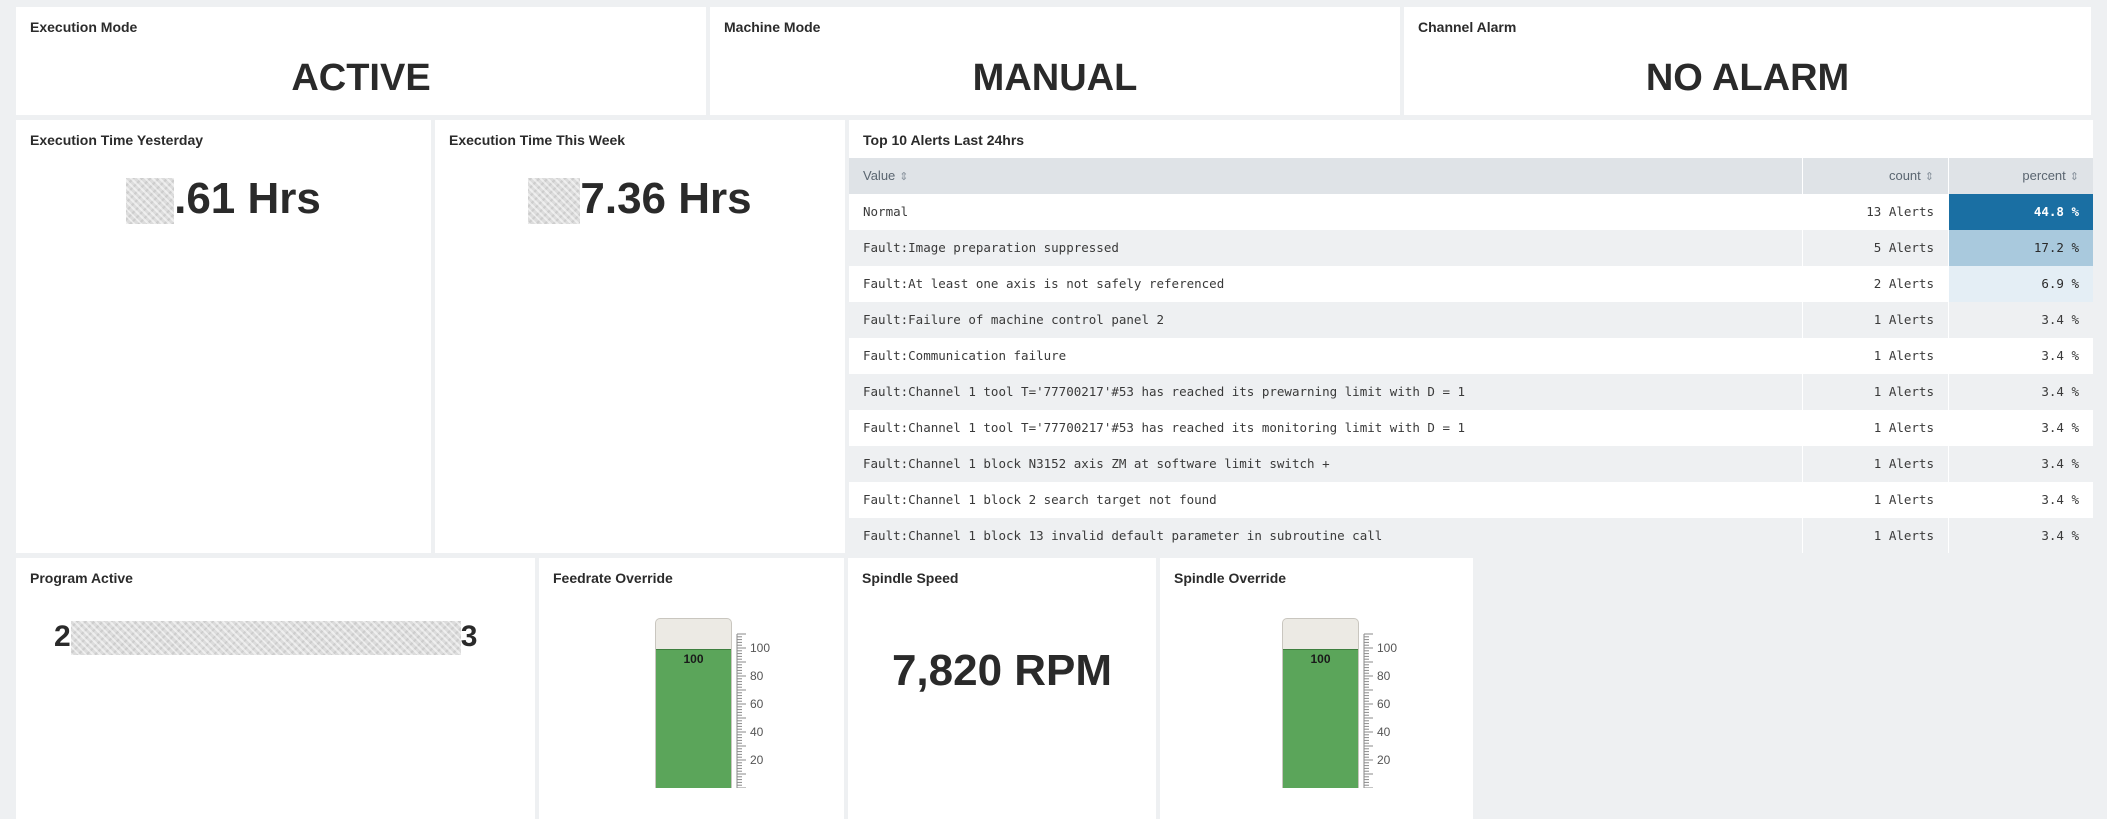  What do you see at coordinates (1875, 284) in the screenshot?
I see `alert-count-cell: 2 Alerts` at bounding box center [1875, 284].